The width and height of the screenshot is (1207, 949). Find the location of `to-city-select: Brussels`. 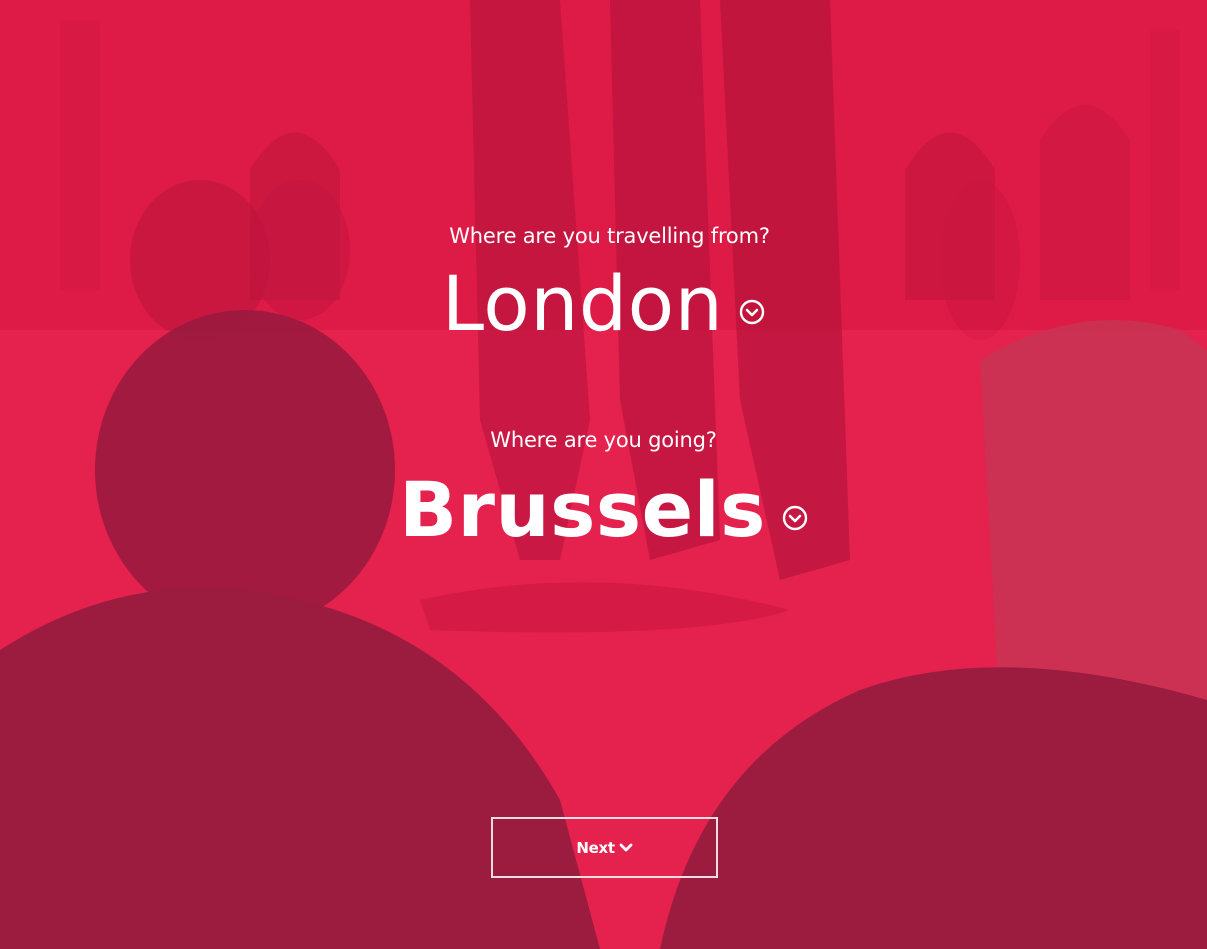

to-city-select: Brussels is located at coordinates (603, 510).